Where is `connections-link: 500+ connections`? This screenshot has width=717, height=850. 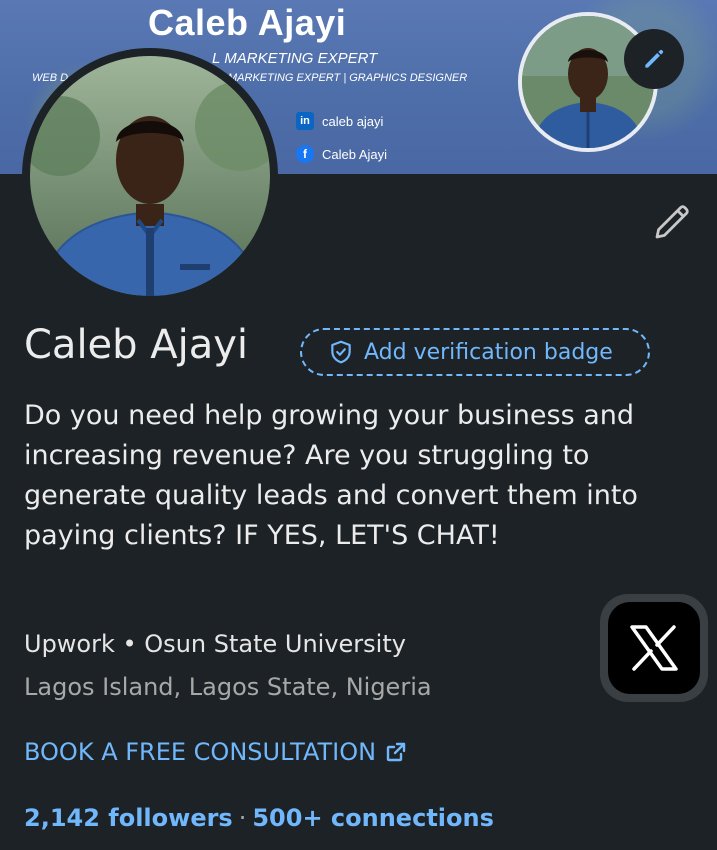
connections-link: 500+ connections is located at coordinates (373, 818).